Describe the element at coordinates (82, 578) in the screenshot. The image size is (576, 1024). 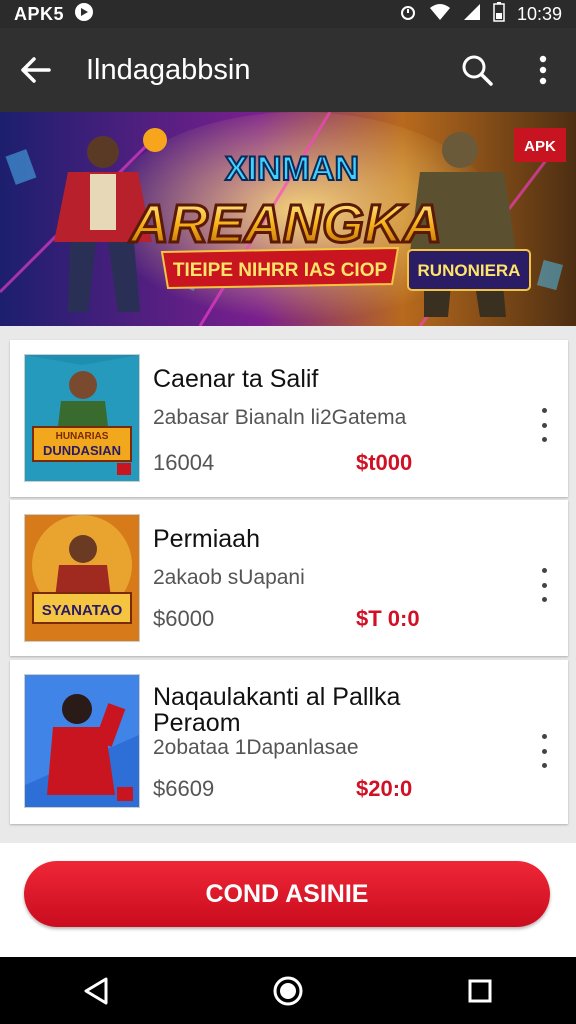
I see `item-thumbnail: SYANATAO` at that location.